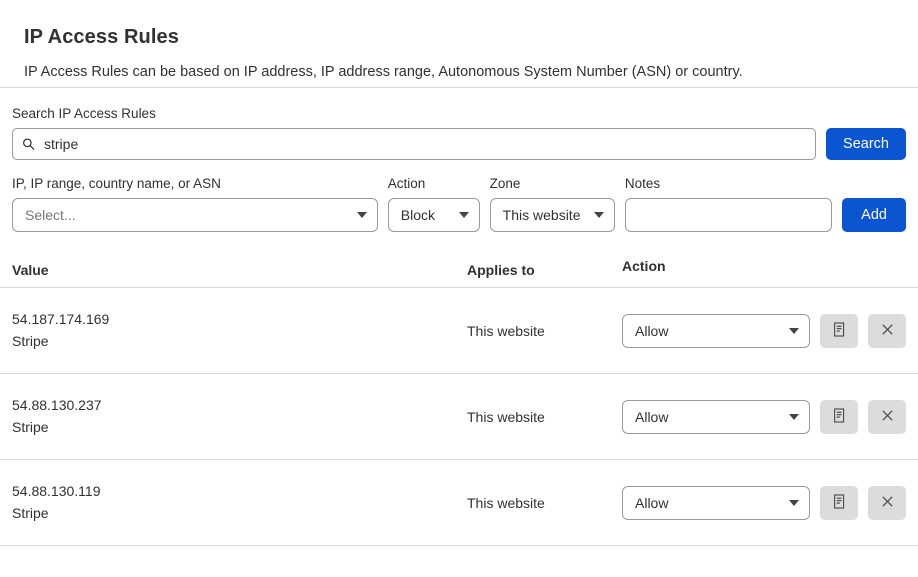 The image size is (918, 577). I want to click on rule-zone-select: This website, so click(552, 215).